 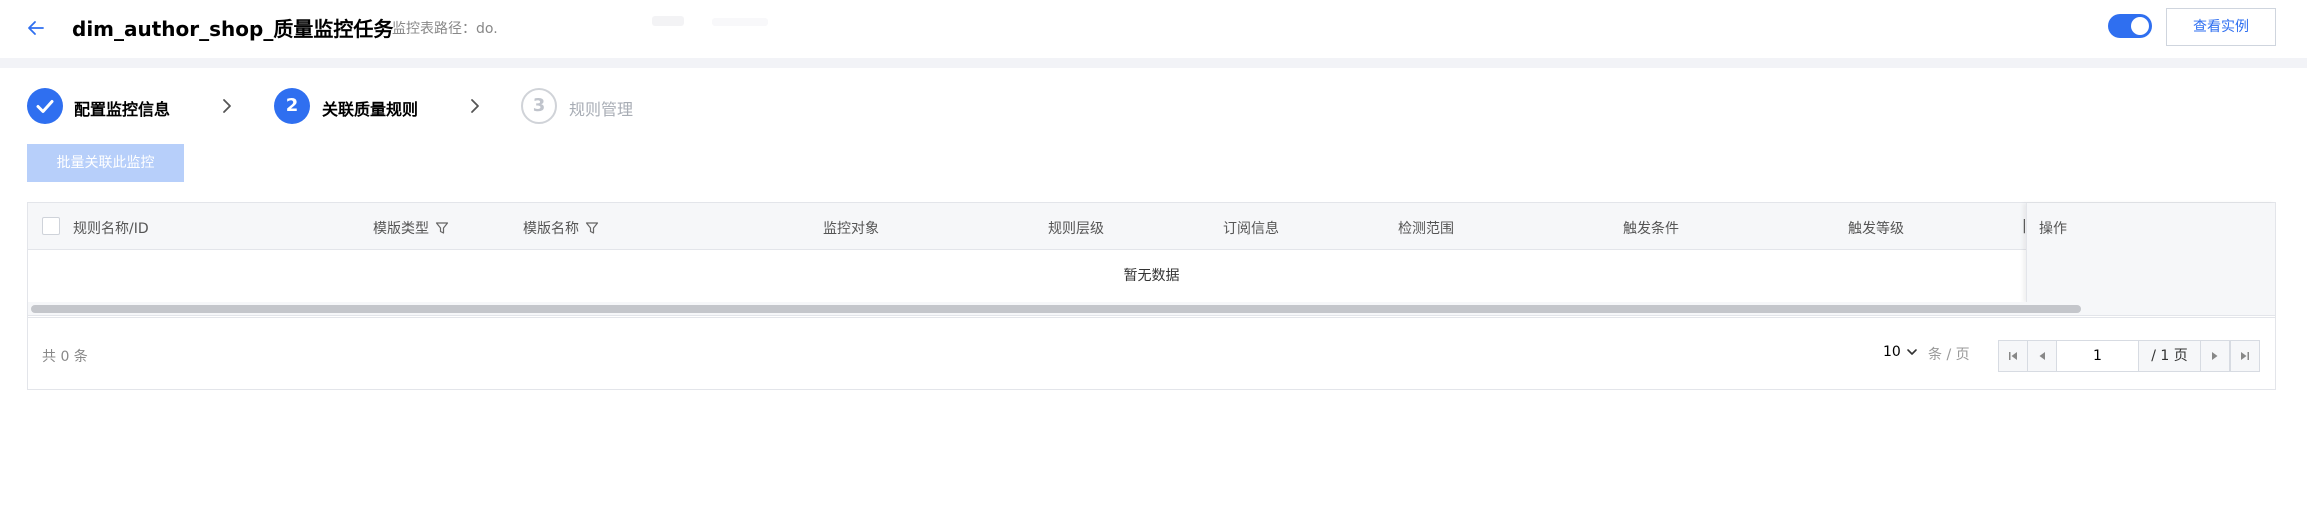 I want to click on horizontal-scrollbar, so click(x=1151, y=309).